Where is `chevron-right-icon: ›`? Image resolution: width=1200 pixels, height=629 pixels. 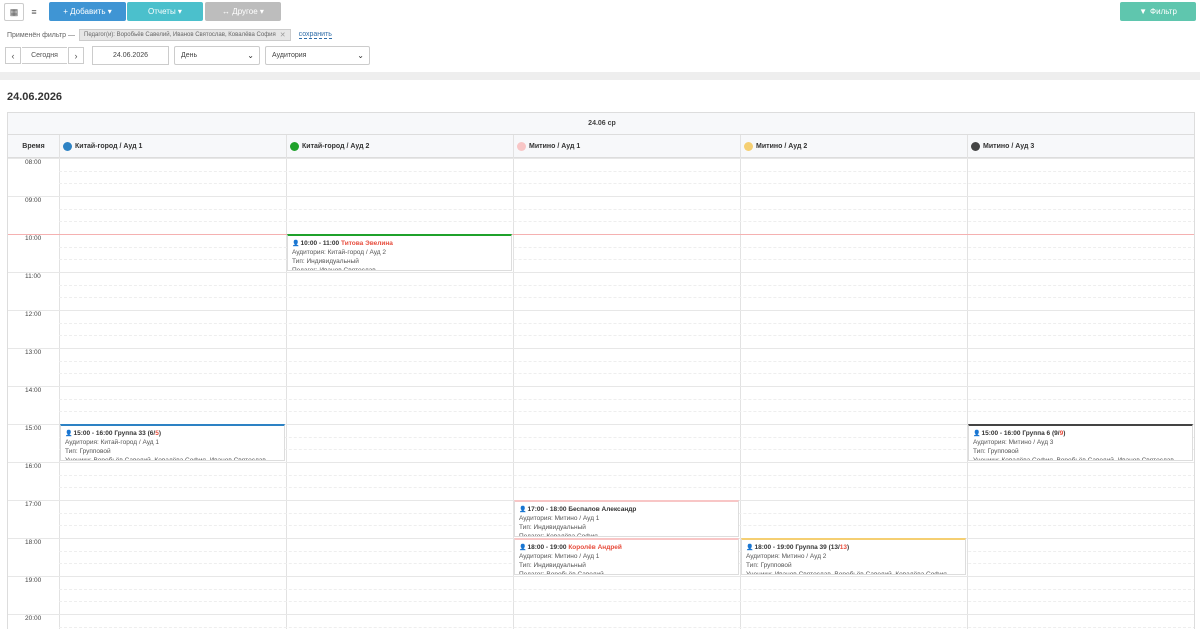
chevron-right-icon: › is located at coordinates (76, 55).